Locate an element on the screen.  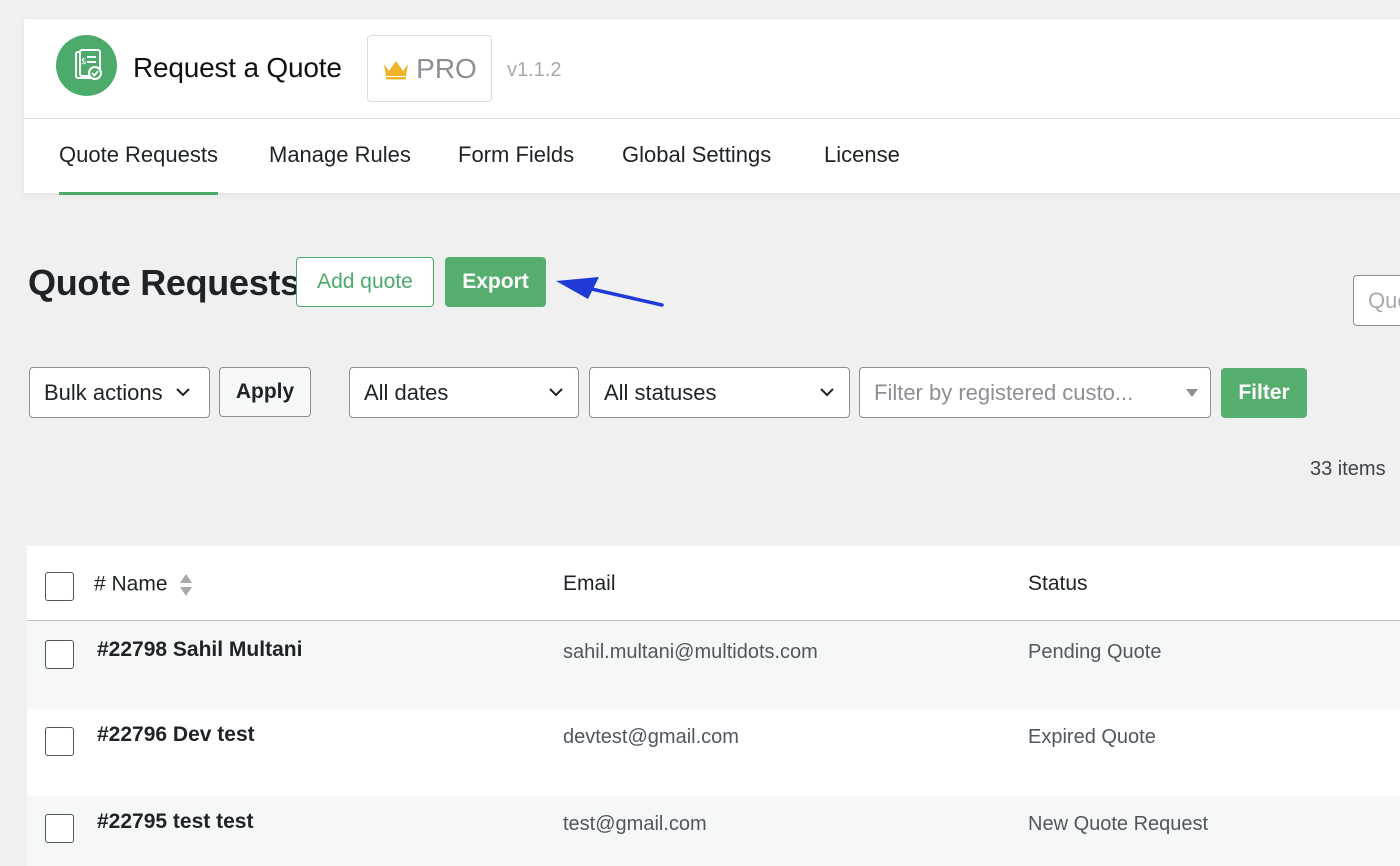
column-email: Email is located at coordinates (589, 583).